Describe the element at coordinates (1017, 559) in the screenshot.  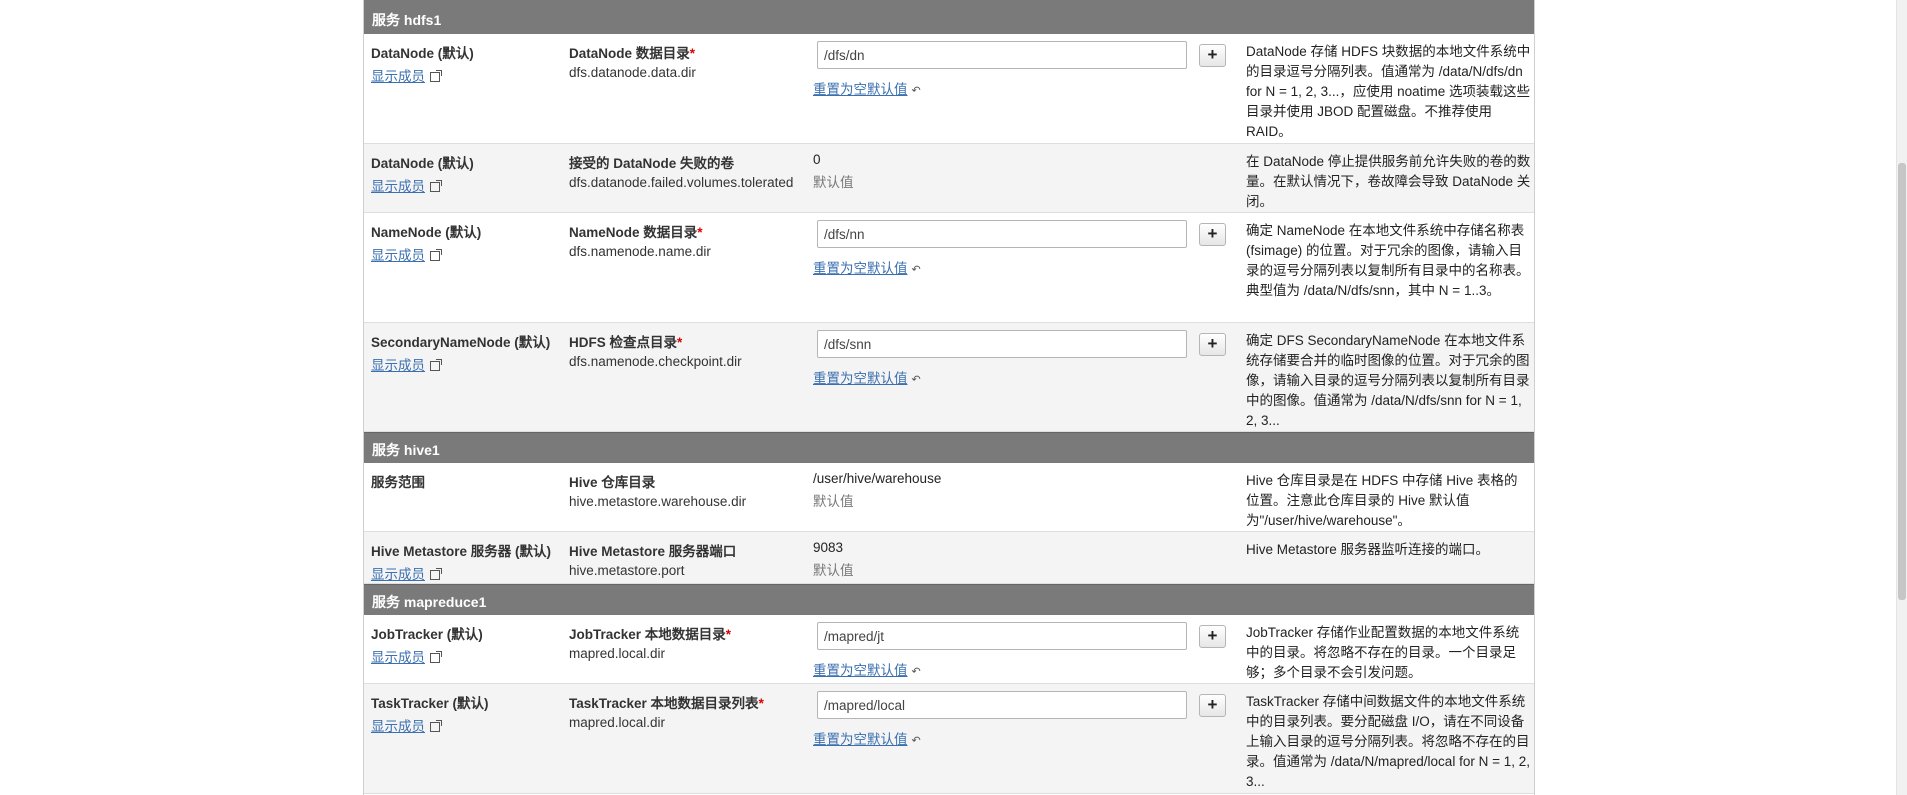
I see `value-cell: 9083 默认值` at that location.